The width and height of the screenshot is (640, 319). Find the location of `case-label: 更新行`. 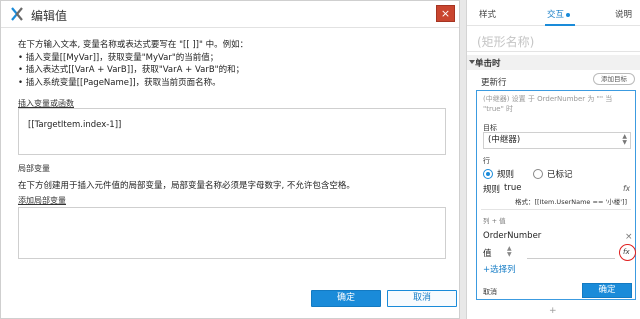

case-label: 更新行 is located at coordinates (494, 83).